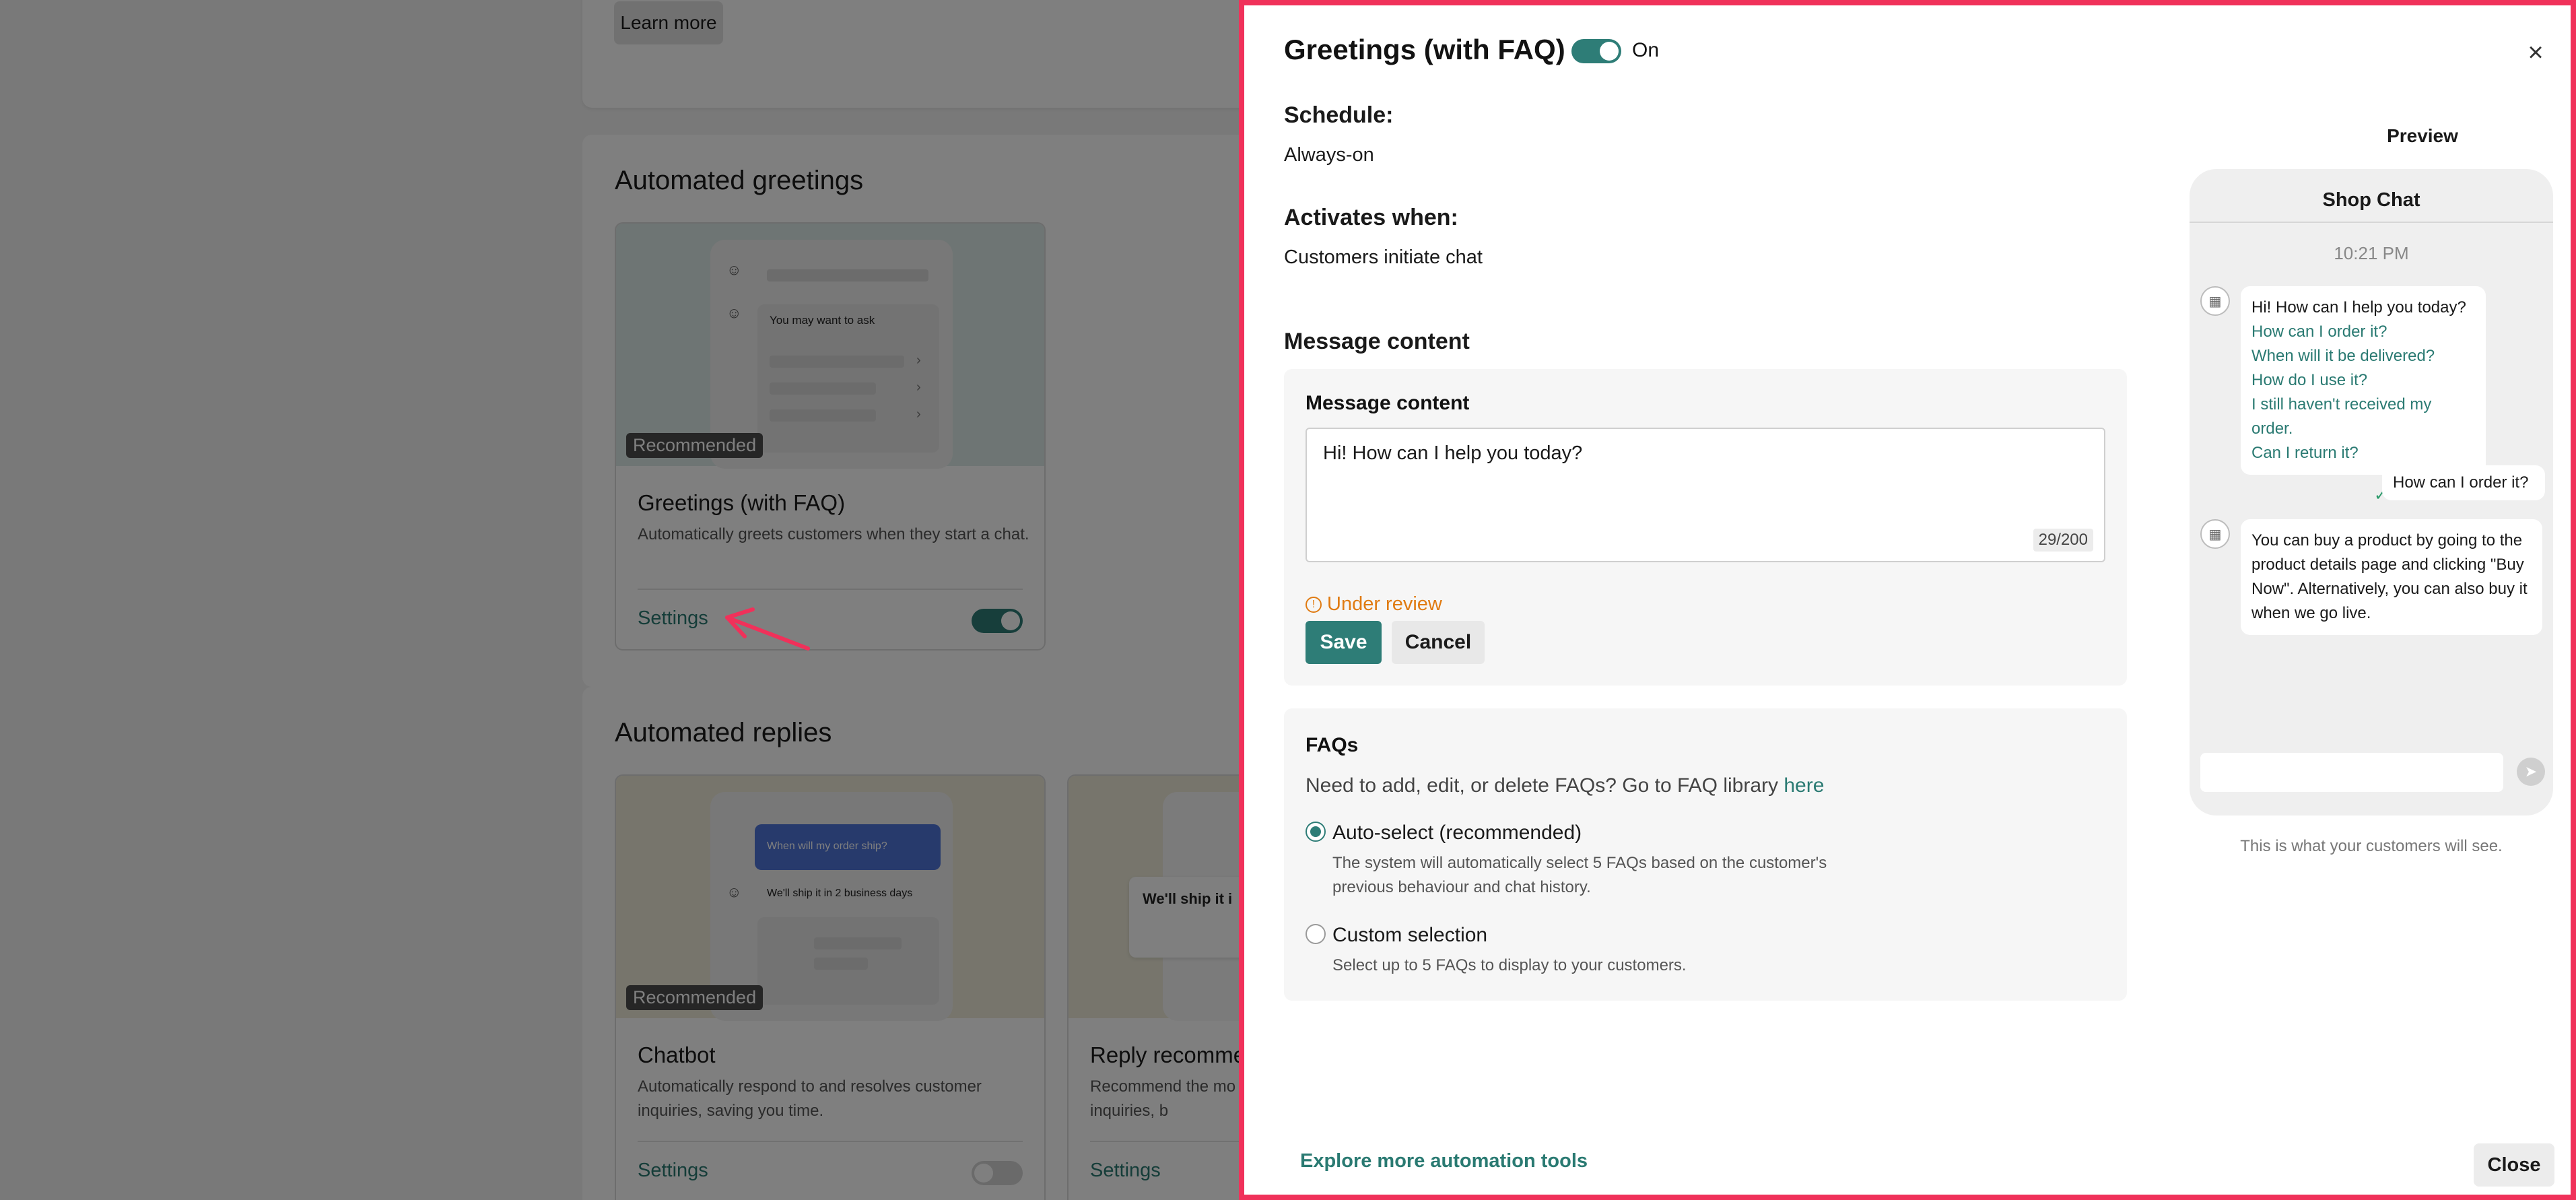 This screenshot has height=1200, width=2576. What do you see at coordinates (1332, 745) in the screenshot?
I see `faq-title: FAQs` at bounding box center [1332, 745].